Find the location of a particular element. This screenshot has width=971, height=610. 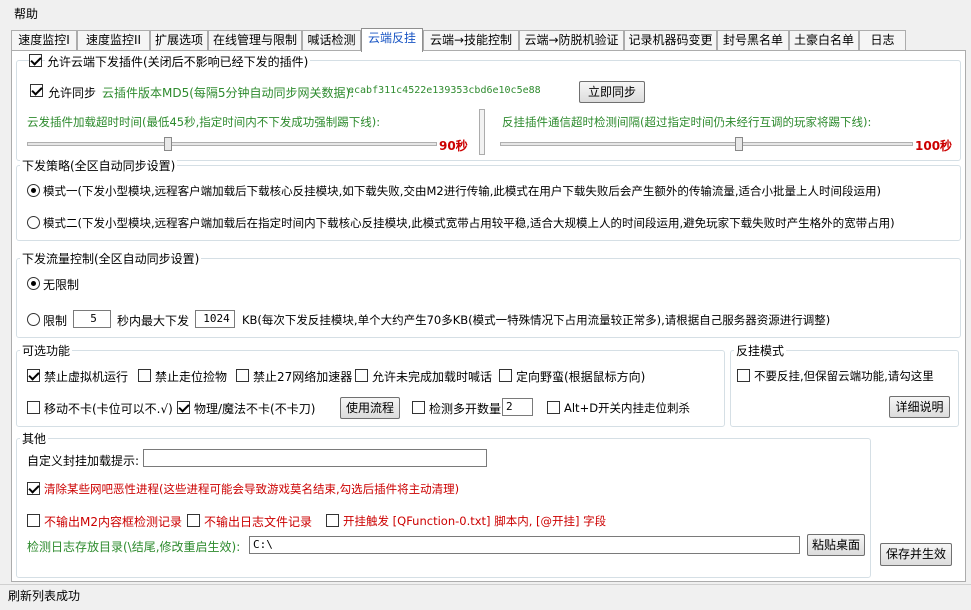

multi-open-input: 2 is located at coordinates (517, 407).